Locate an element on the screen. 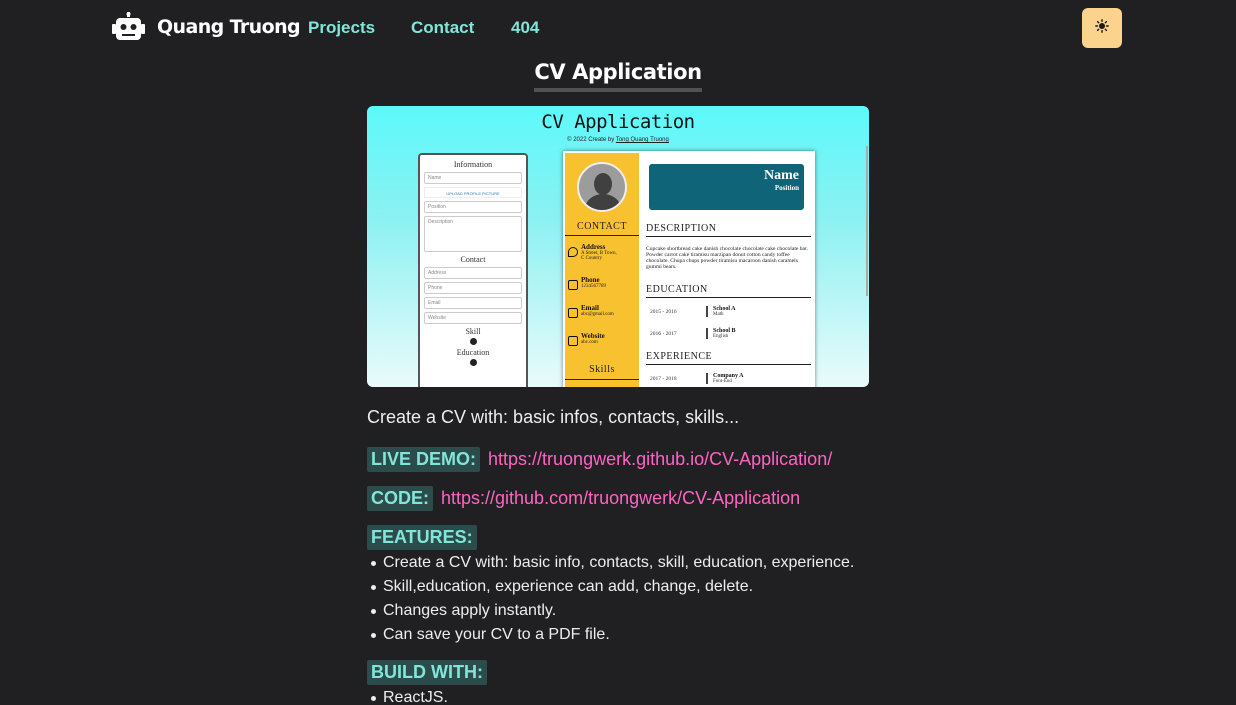 The height and width of the screenshot is (705, 1236). cv-position: Position is located at coordinates (786, 188).